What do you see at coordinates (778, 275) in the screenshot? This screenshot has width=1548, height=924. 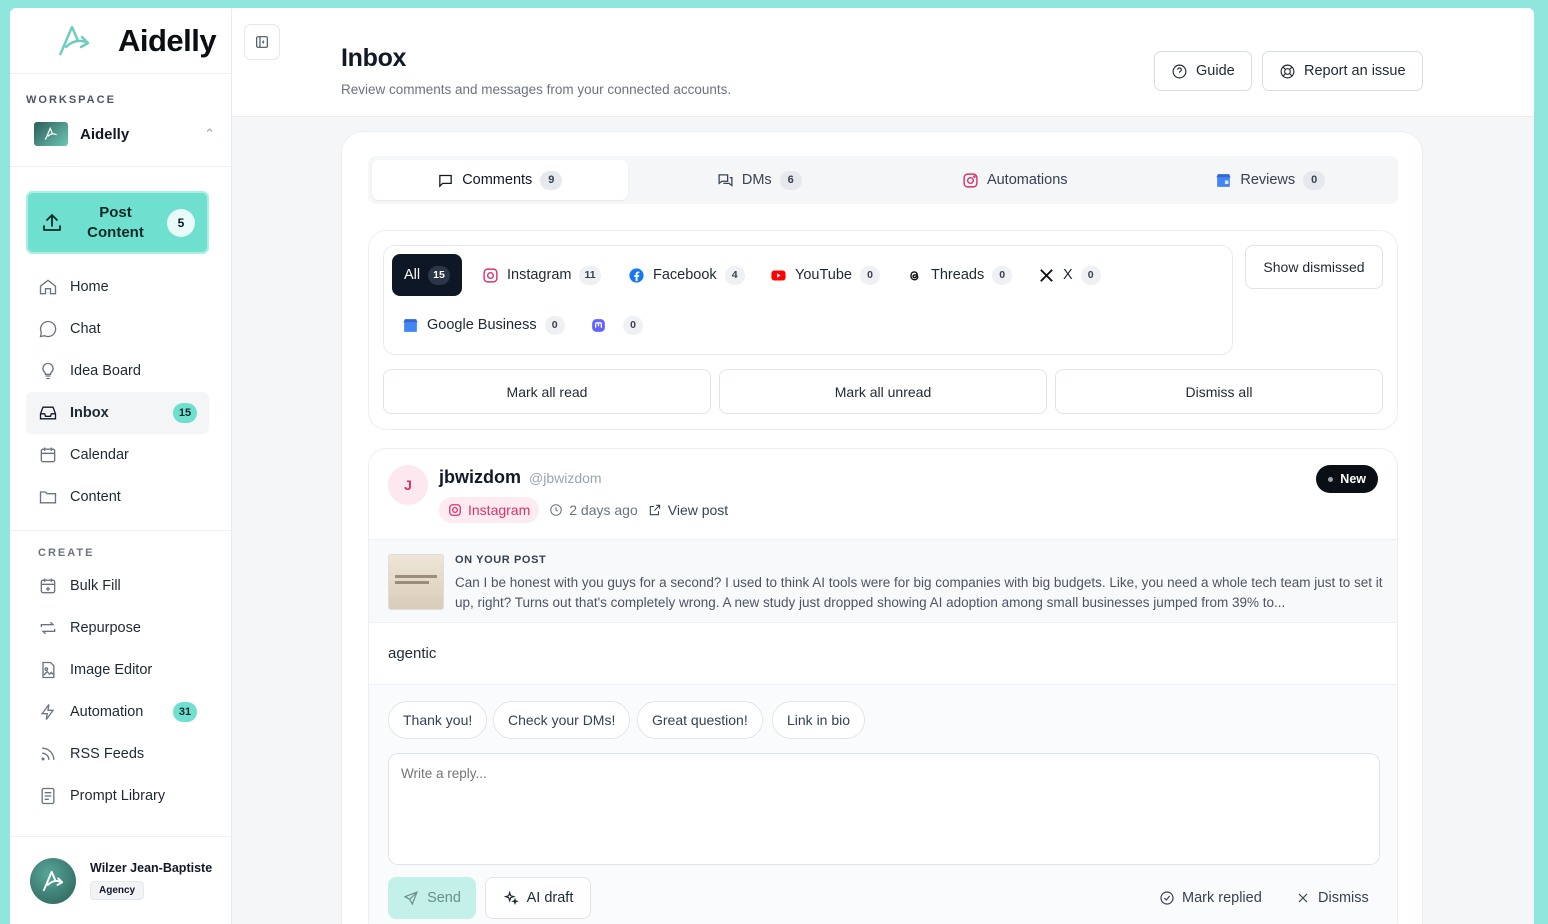 I see `youtube-icon` at bounding box center [778, 275].